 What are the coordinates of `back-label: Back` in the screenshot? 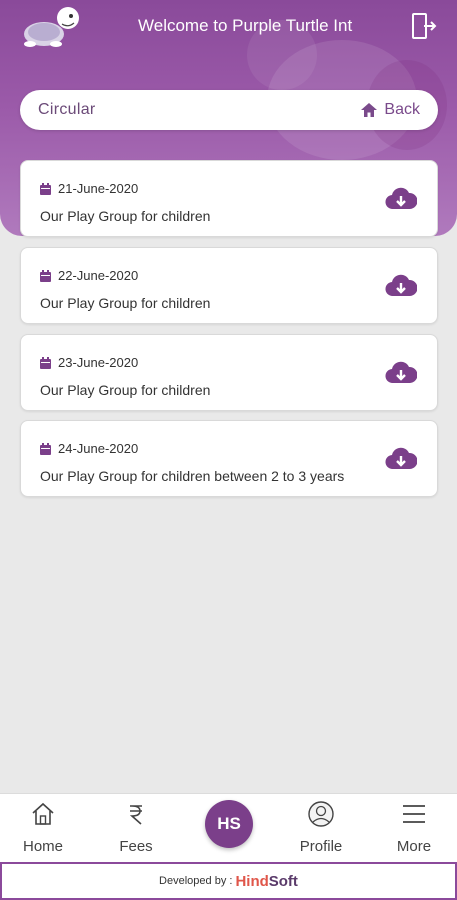 It's located at (402, 109).